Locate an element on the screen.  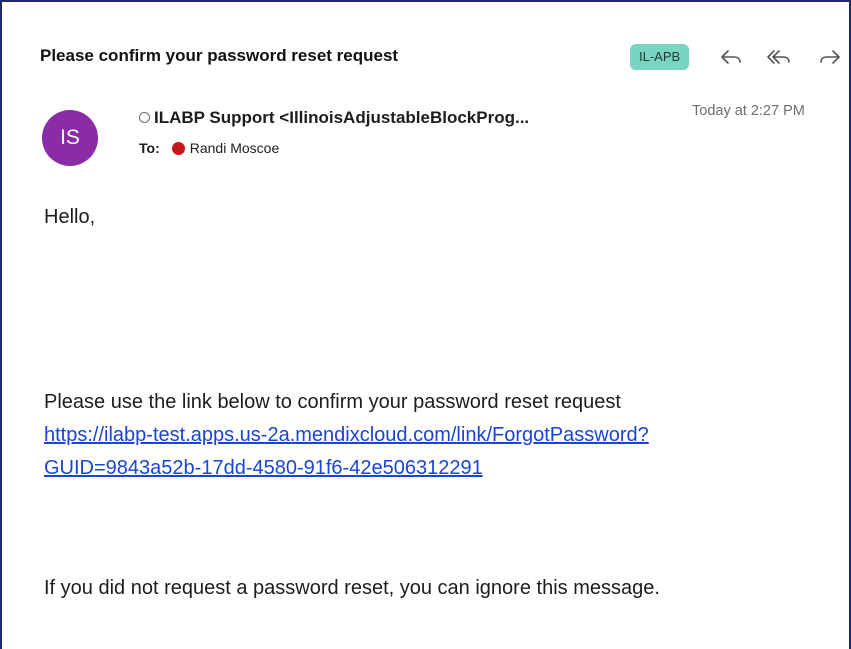
forward-icon is located at coordinates (830, 57).